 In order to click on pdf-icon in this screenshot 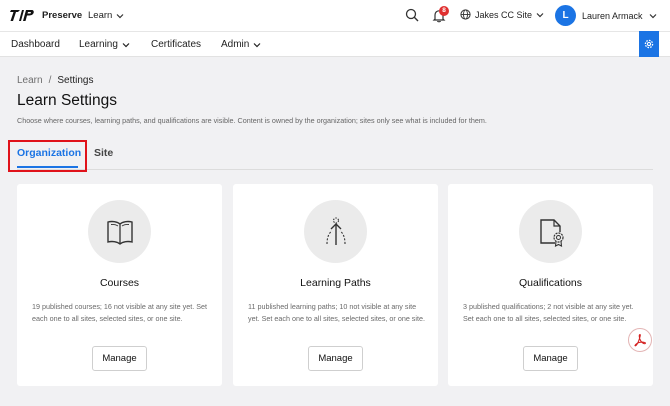, I will do `click(640, 340)`.